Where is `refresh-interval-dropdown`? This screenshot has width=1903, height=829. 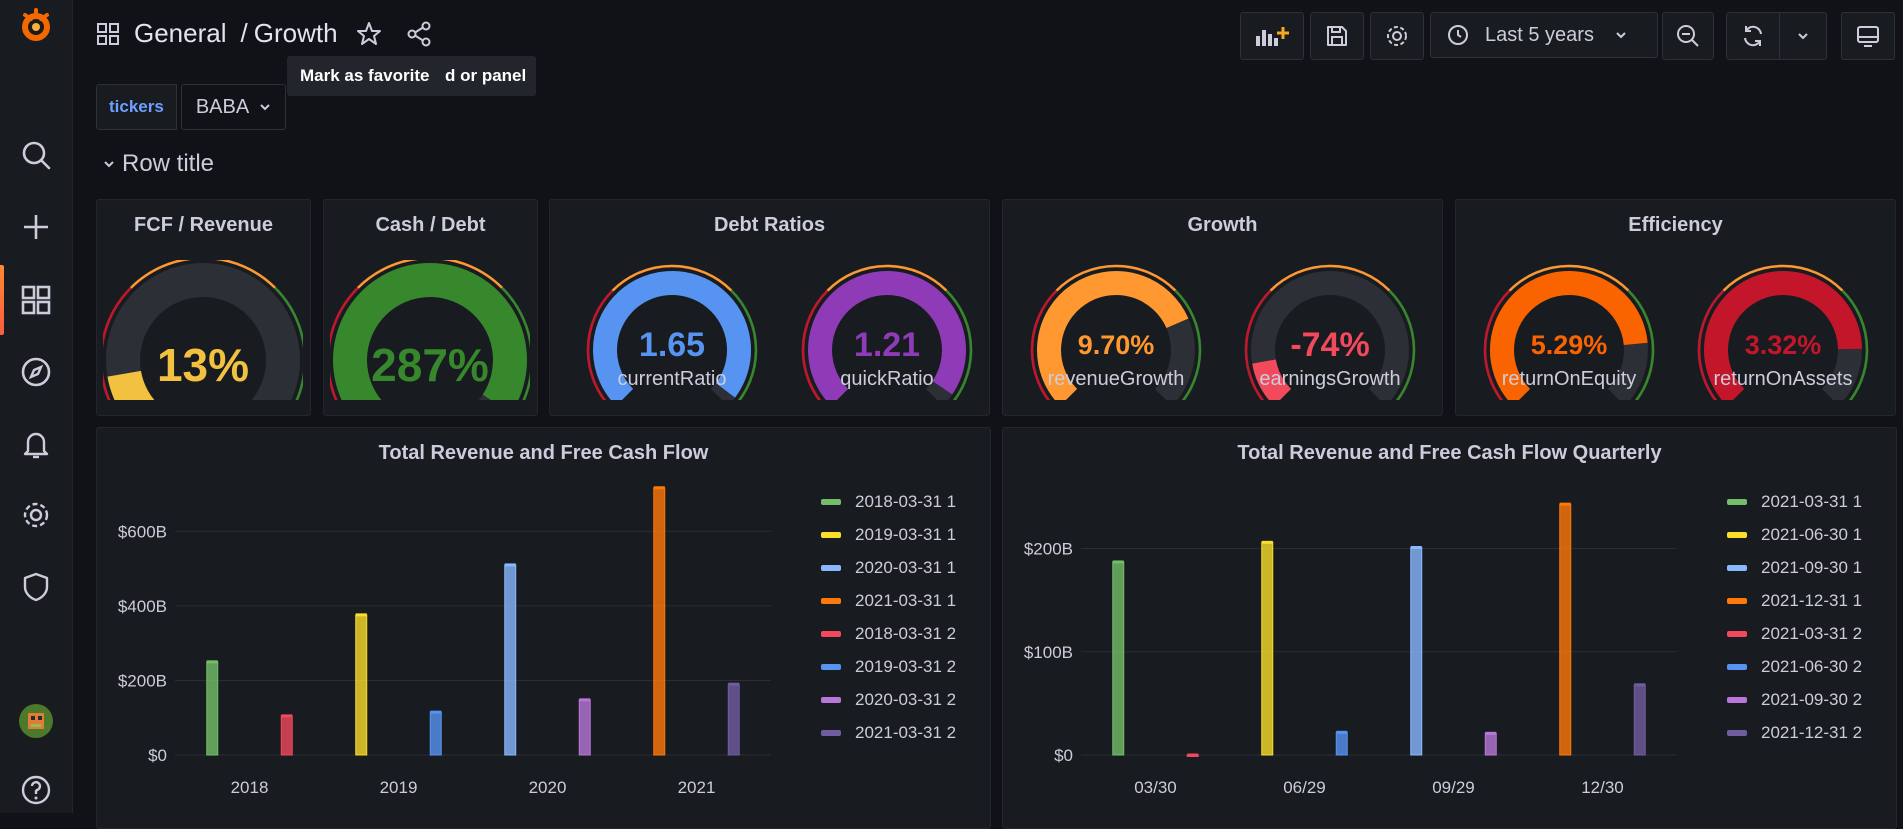
refresh-interval-dropdown is located at coordinates (1803, 36).